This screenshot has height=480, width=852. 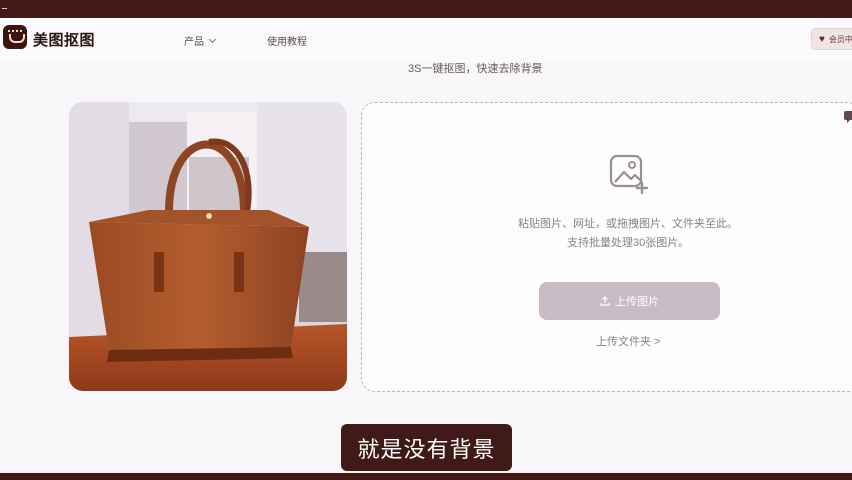 I want to click on nav-tutorial-link: 使用教程, so click(x=287, y=40).